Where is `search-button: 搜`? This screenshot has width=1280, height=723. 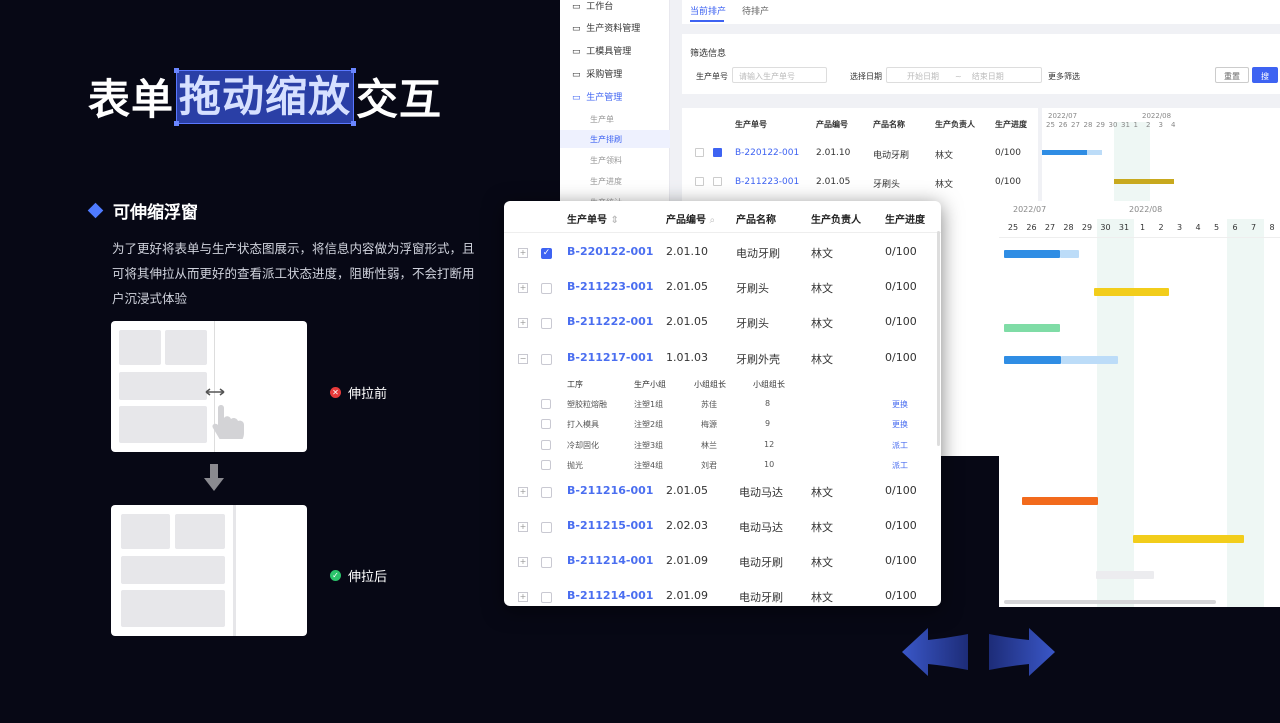
search-button: 搜 is located at coordinates (1265, 75).